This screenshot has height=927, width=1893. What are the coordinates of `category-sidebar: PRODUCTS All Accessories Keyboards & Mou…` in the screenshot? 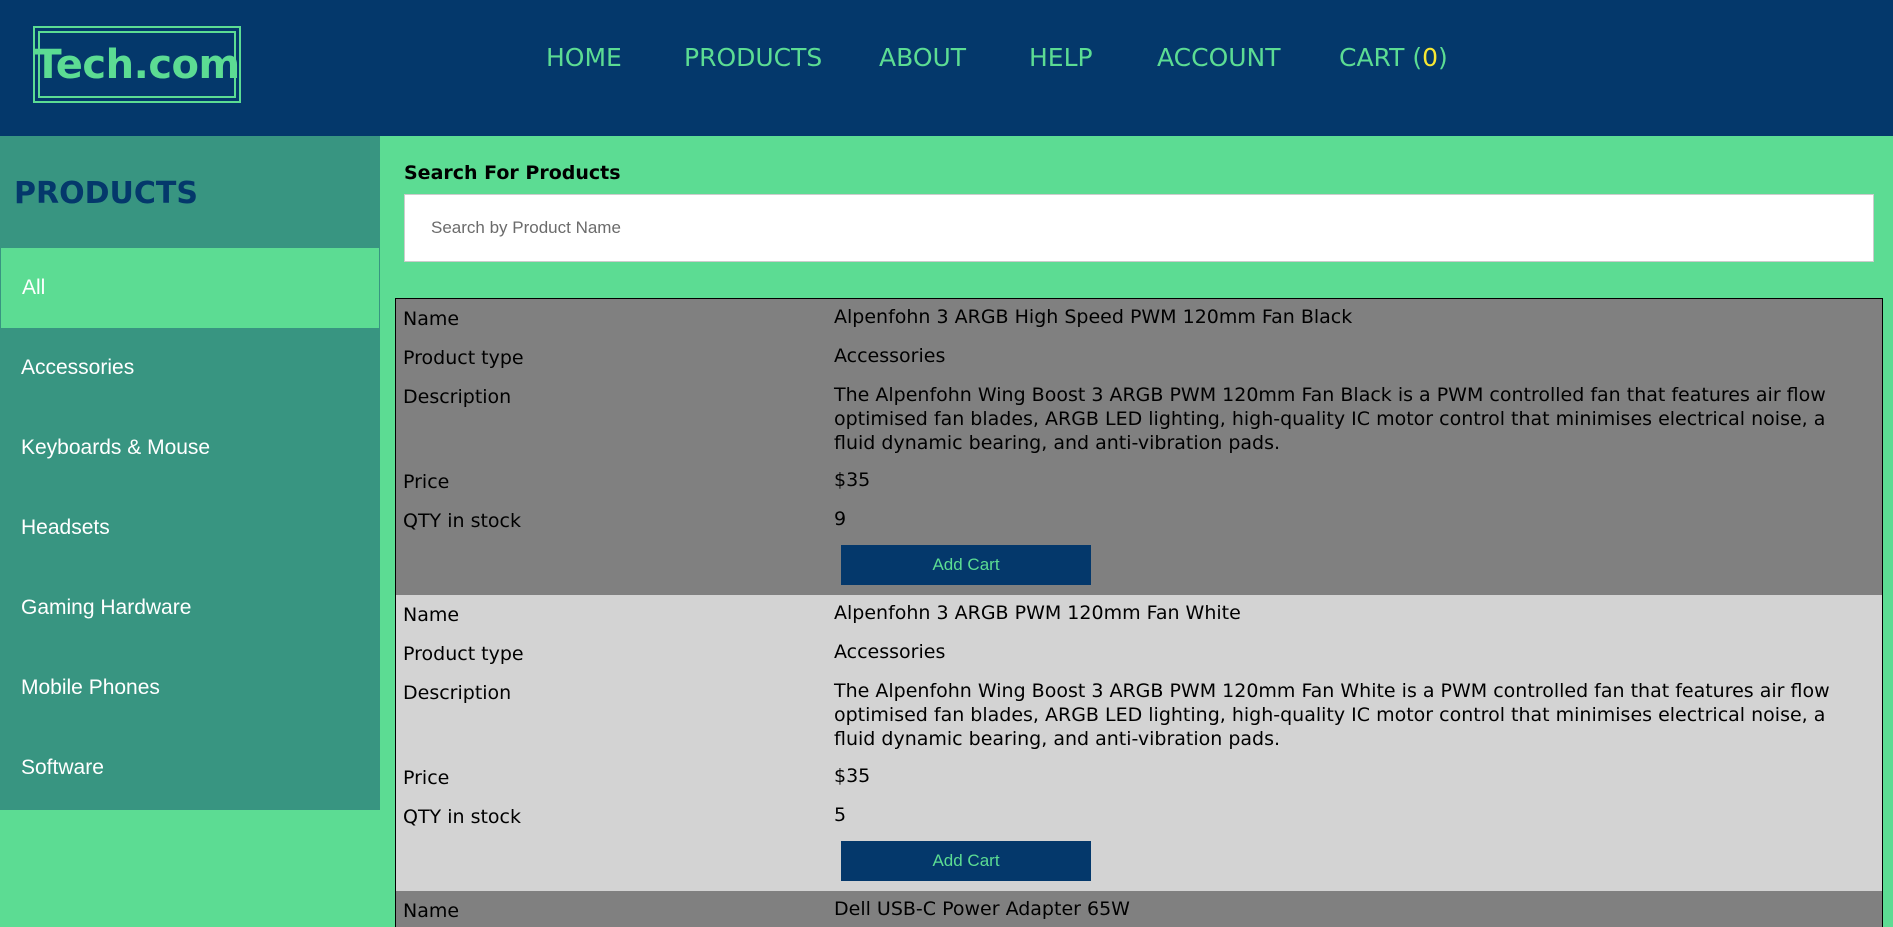 It's located at (190, 473).